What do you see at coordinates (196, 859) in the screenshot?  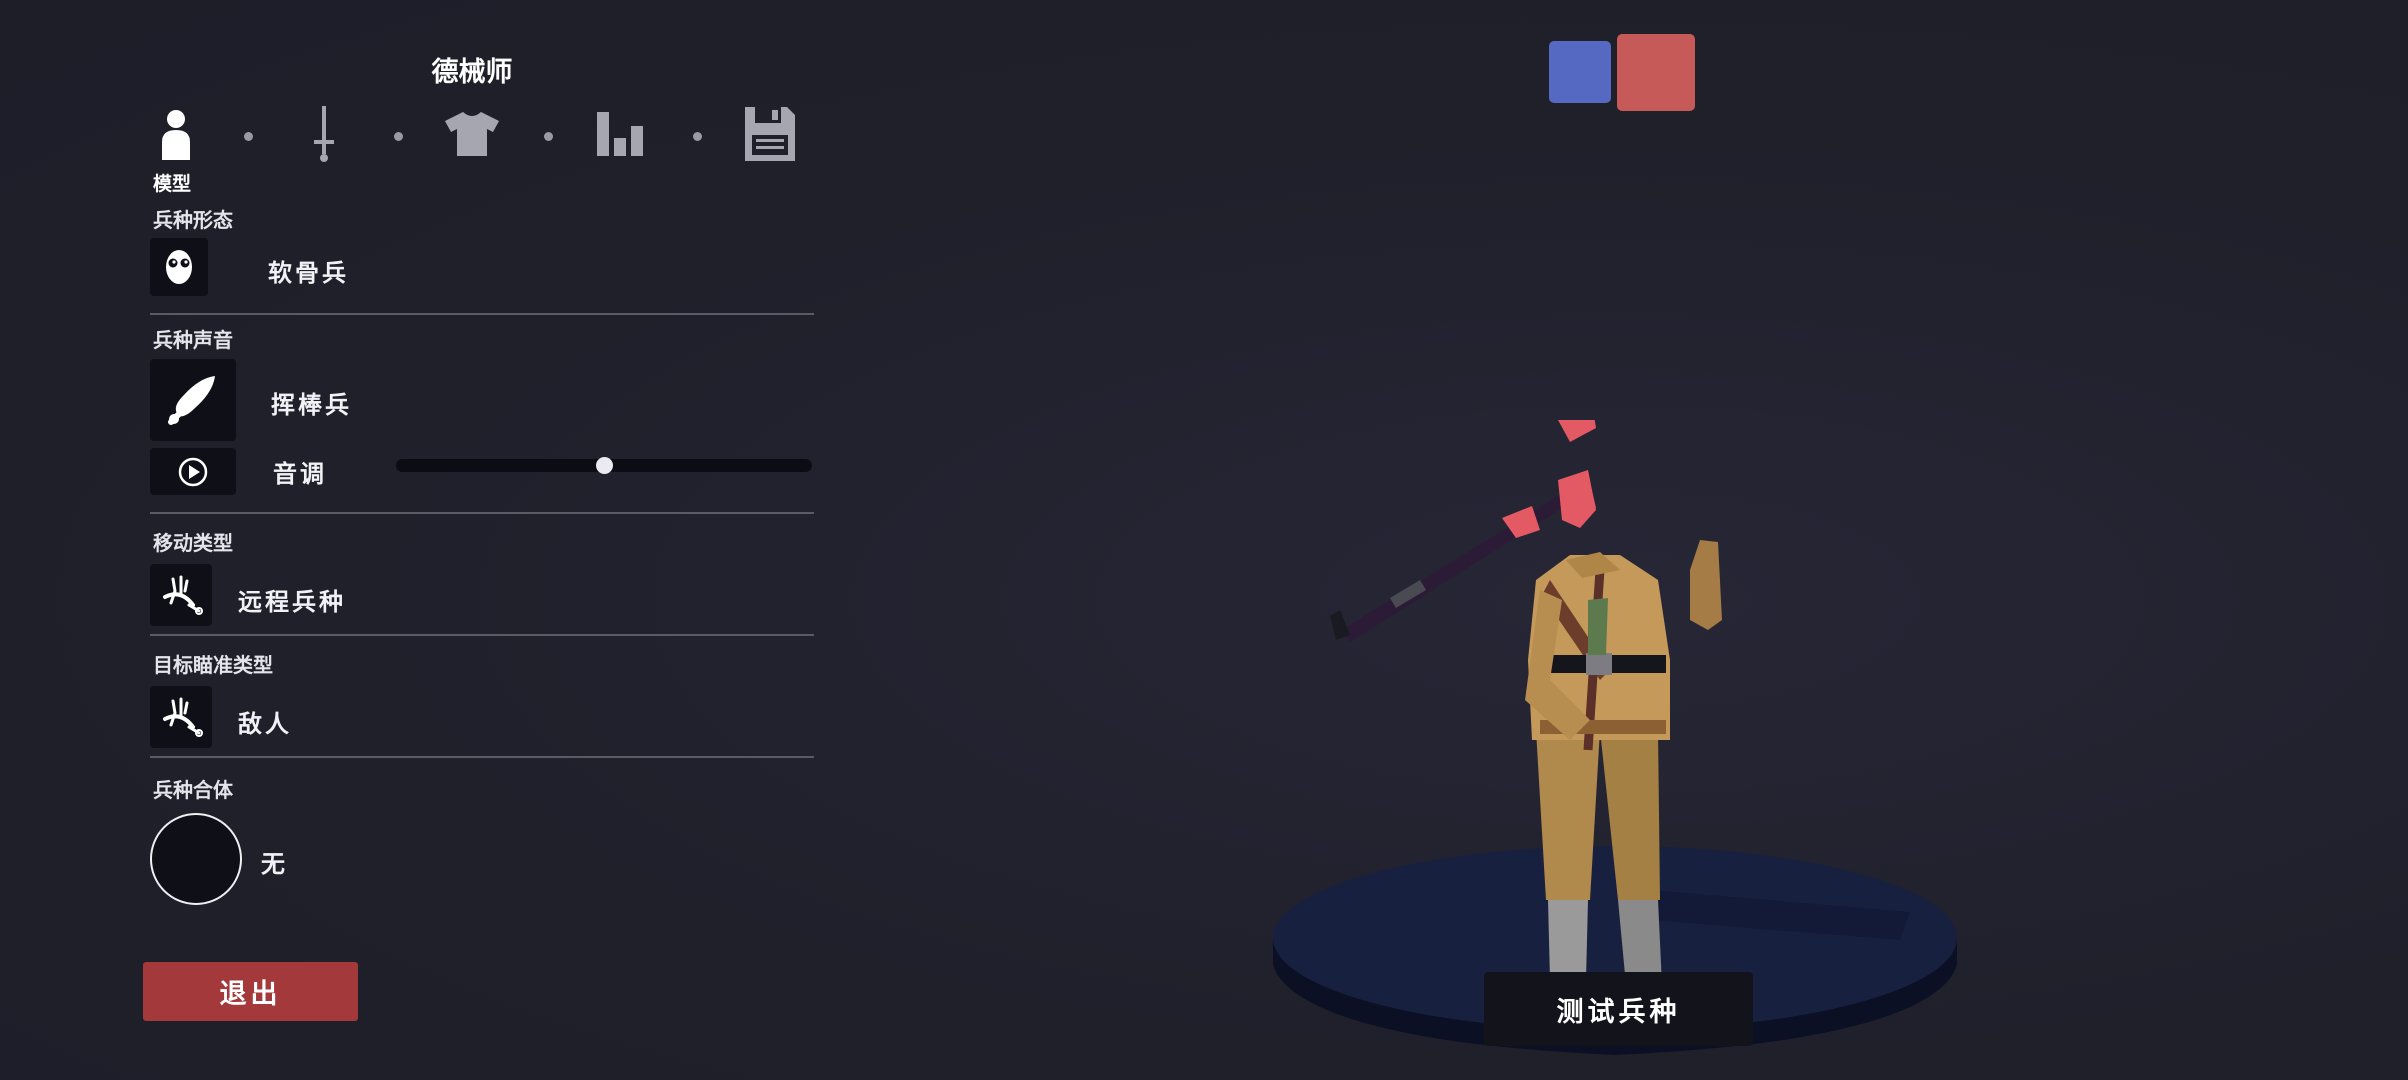 I see `unit-merge-slot` at bounding box center [196, 859].